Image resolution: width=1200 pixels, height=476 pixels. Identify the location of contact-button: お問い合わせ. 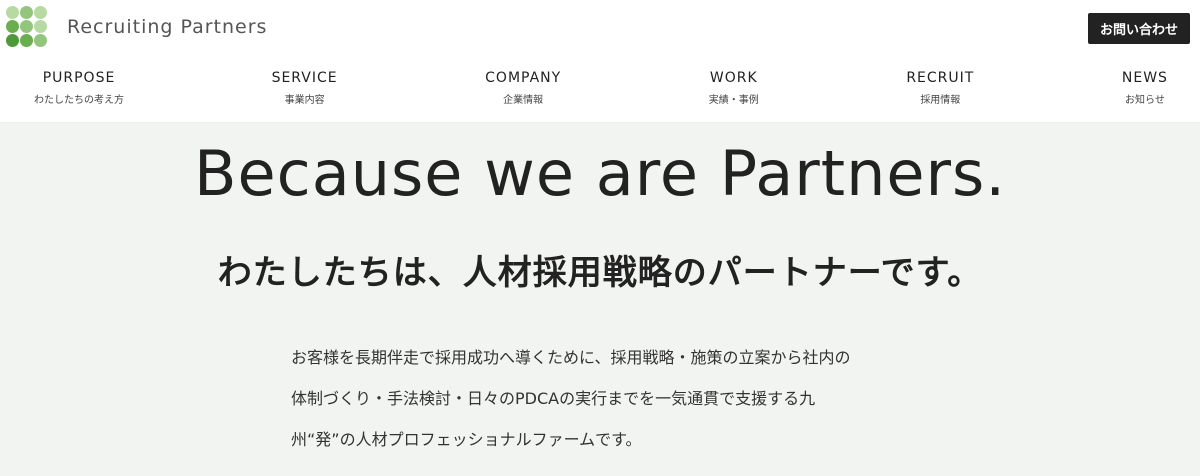
(1138, 28).